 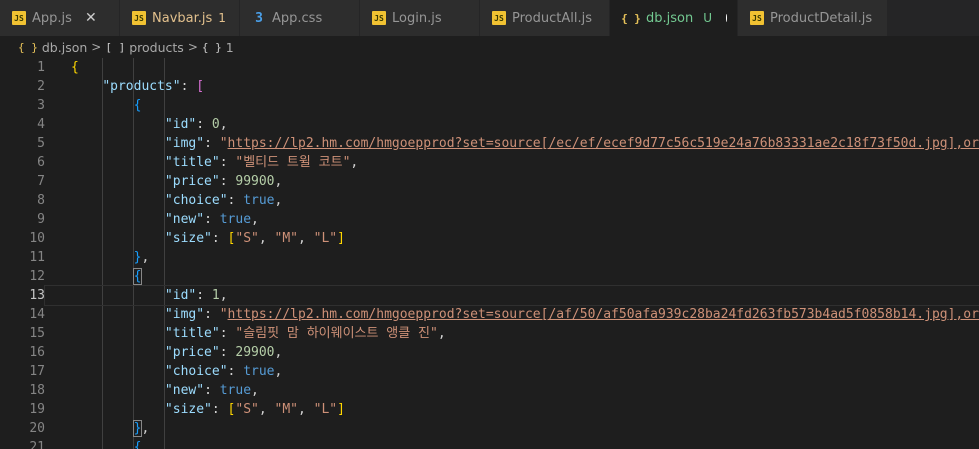 What do you see at coordinates (192, 47) in the screenshot?
I see `chevron-right-icon: >` at bounding box center [192, 47].